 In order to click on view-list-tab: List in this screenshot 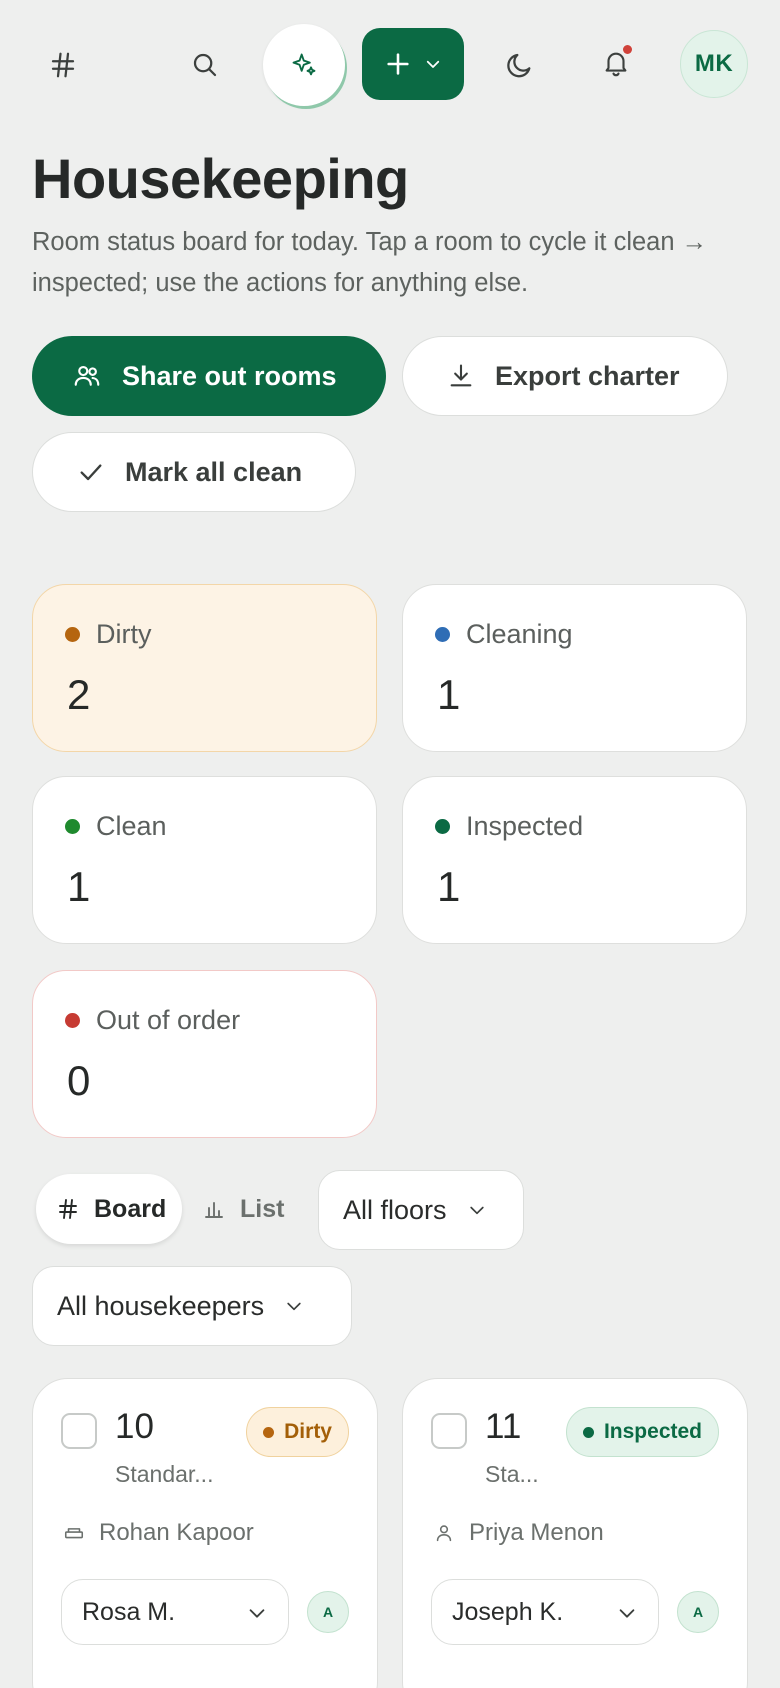, I will do `click(243, 1209)`.